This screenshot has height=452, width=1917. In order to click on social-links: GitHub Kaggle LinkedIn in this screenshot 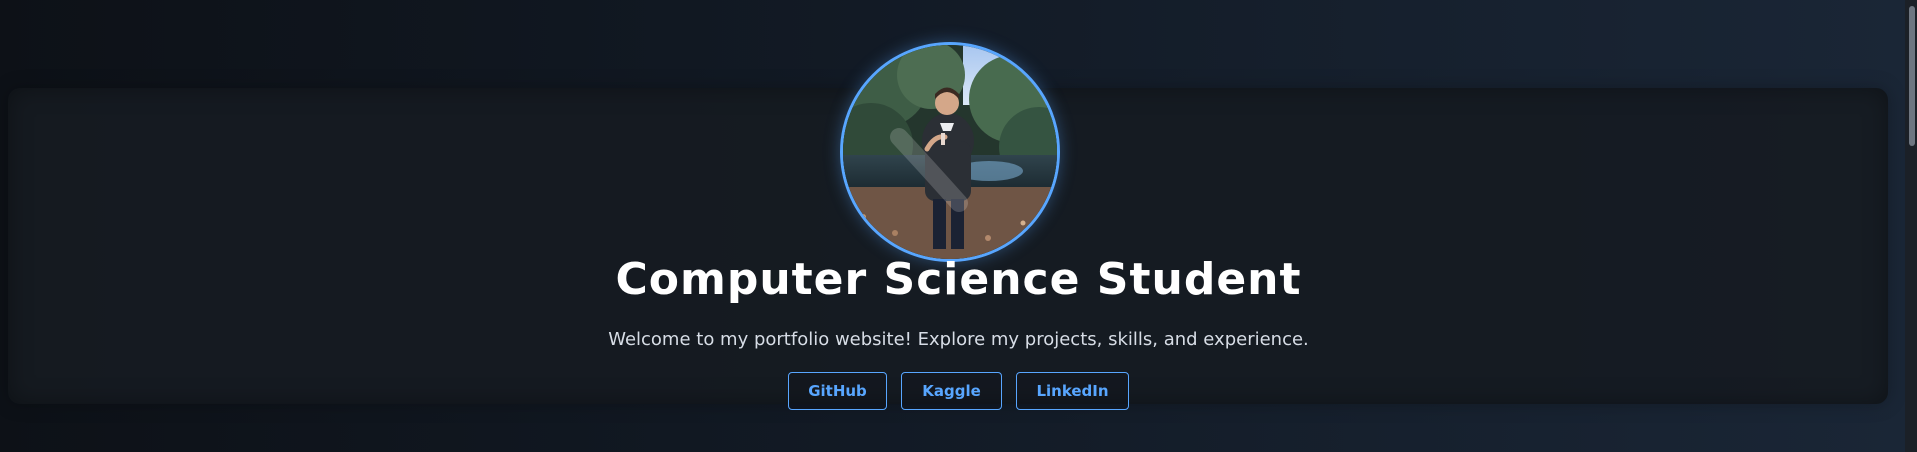, I will do `click(958, 391)`.